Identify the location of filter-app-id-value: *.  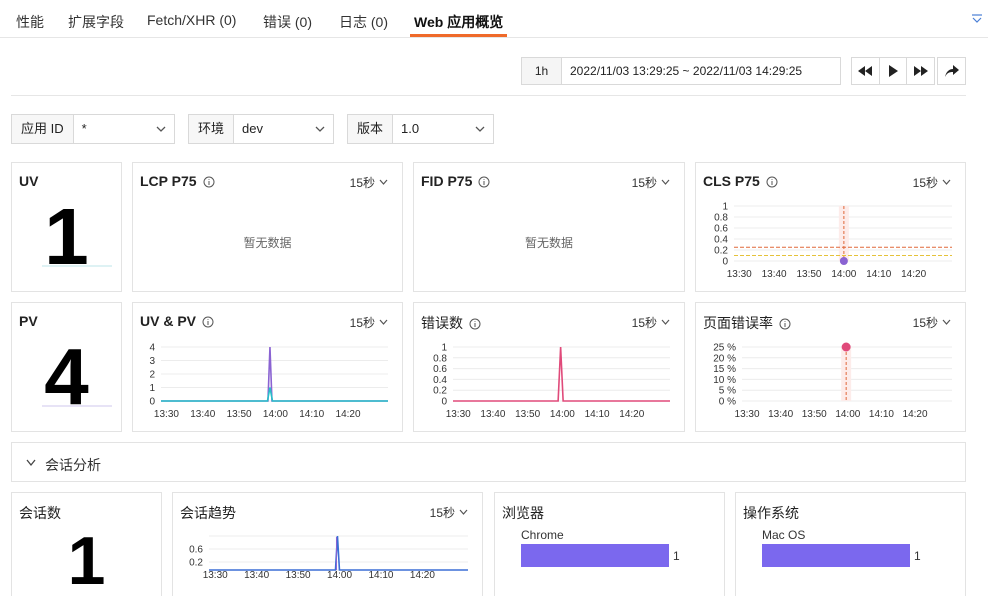
(84, 128).